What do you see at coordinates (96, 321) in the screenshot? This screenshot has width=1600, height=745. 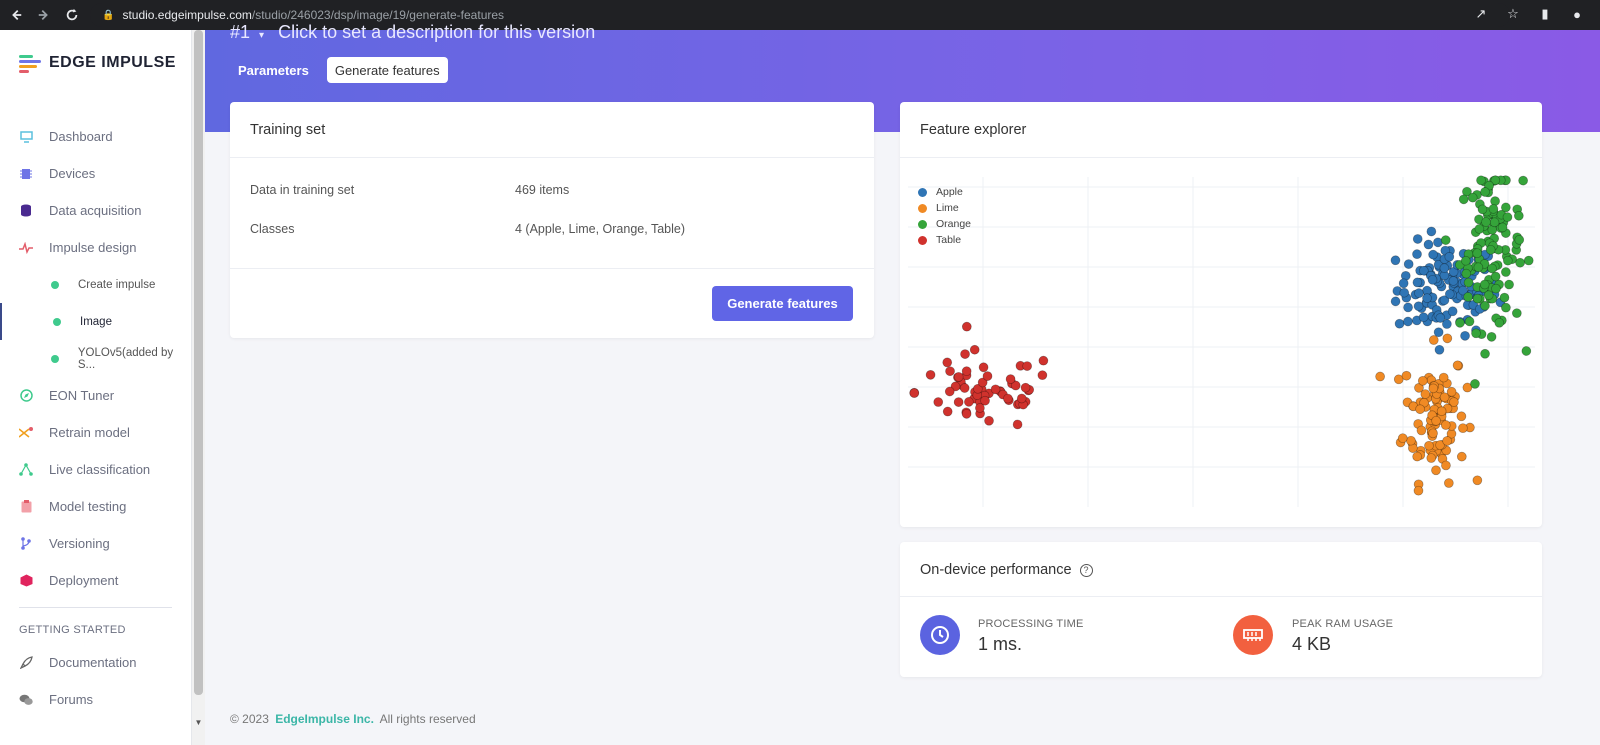 I see `sidebar-item-image: Image` at bounding box center [96, 321].